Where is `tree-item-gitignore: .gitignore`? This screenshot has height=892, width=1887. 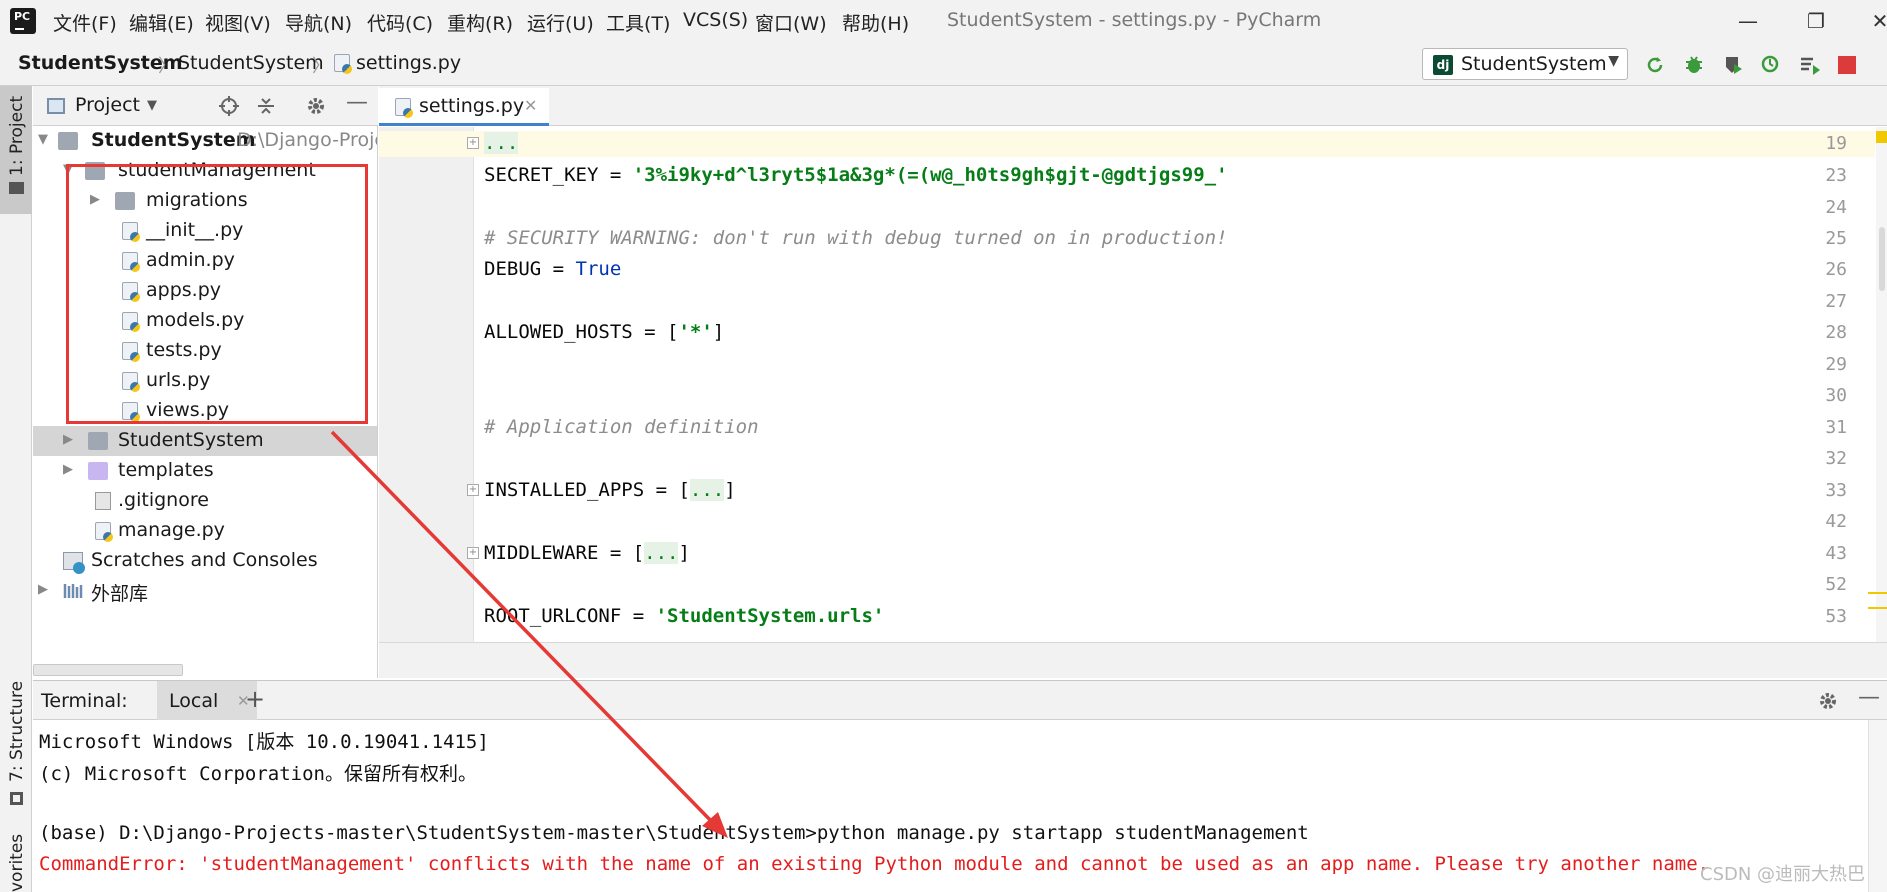 tree-item-gitignore: .gitignore is located at coordinates (205, 501).